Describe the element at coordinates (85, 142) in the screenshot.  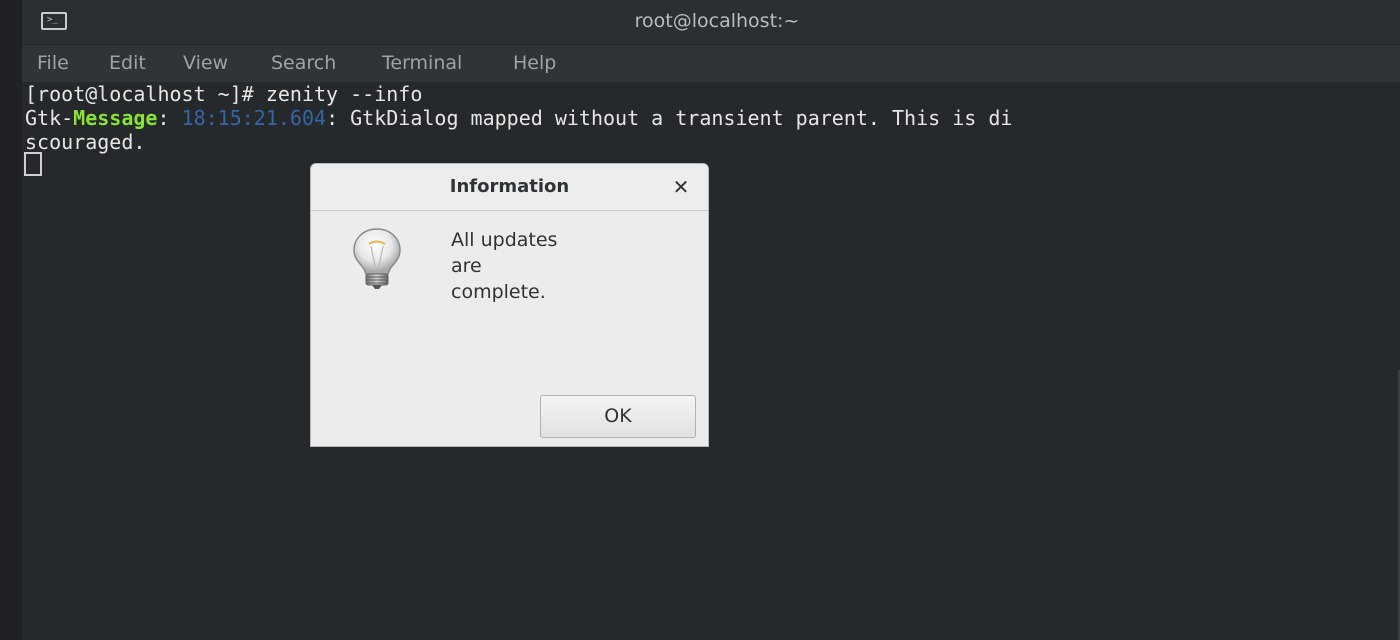
I see `terminal-wrapped-line: scouraged.` at that location.